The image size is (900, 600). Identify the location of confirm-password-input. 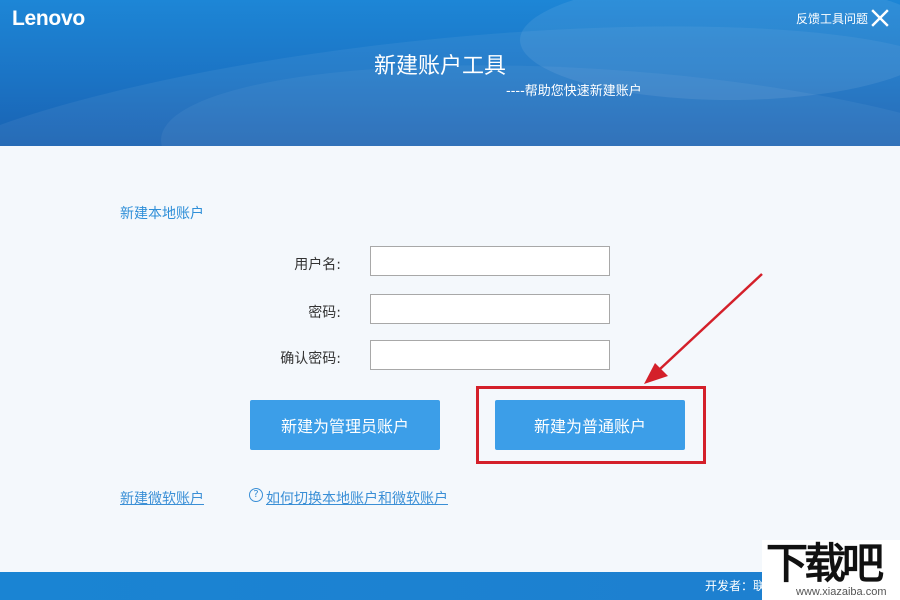
(490, 355).